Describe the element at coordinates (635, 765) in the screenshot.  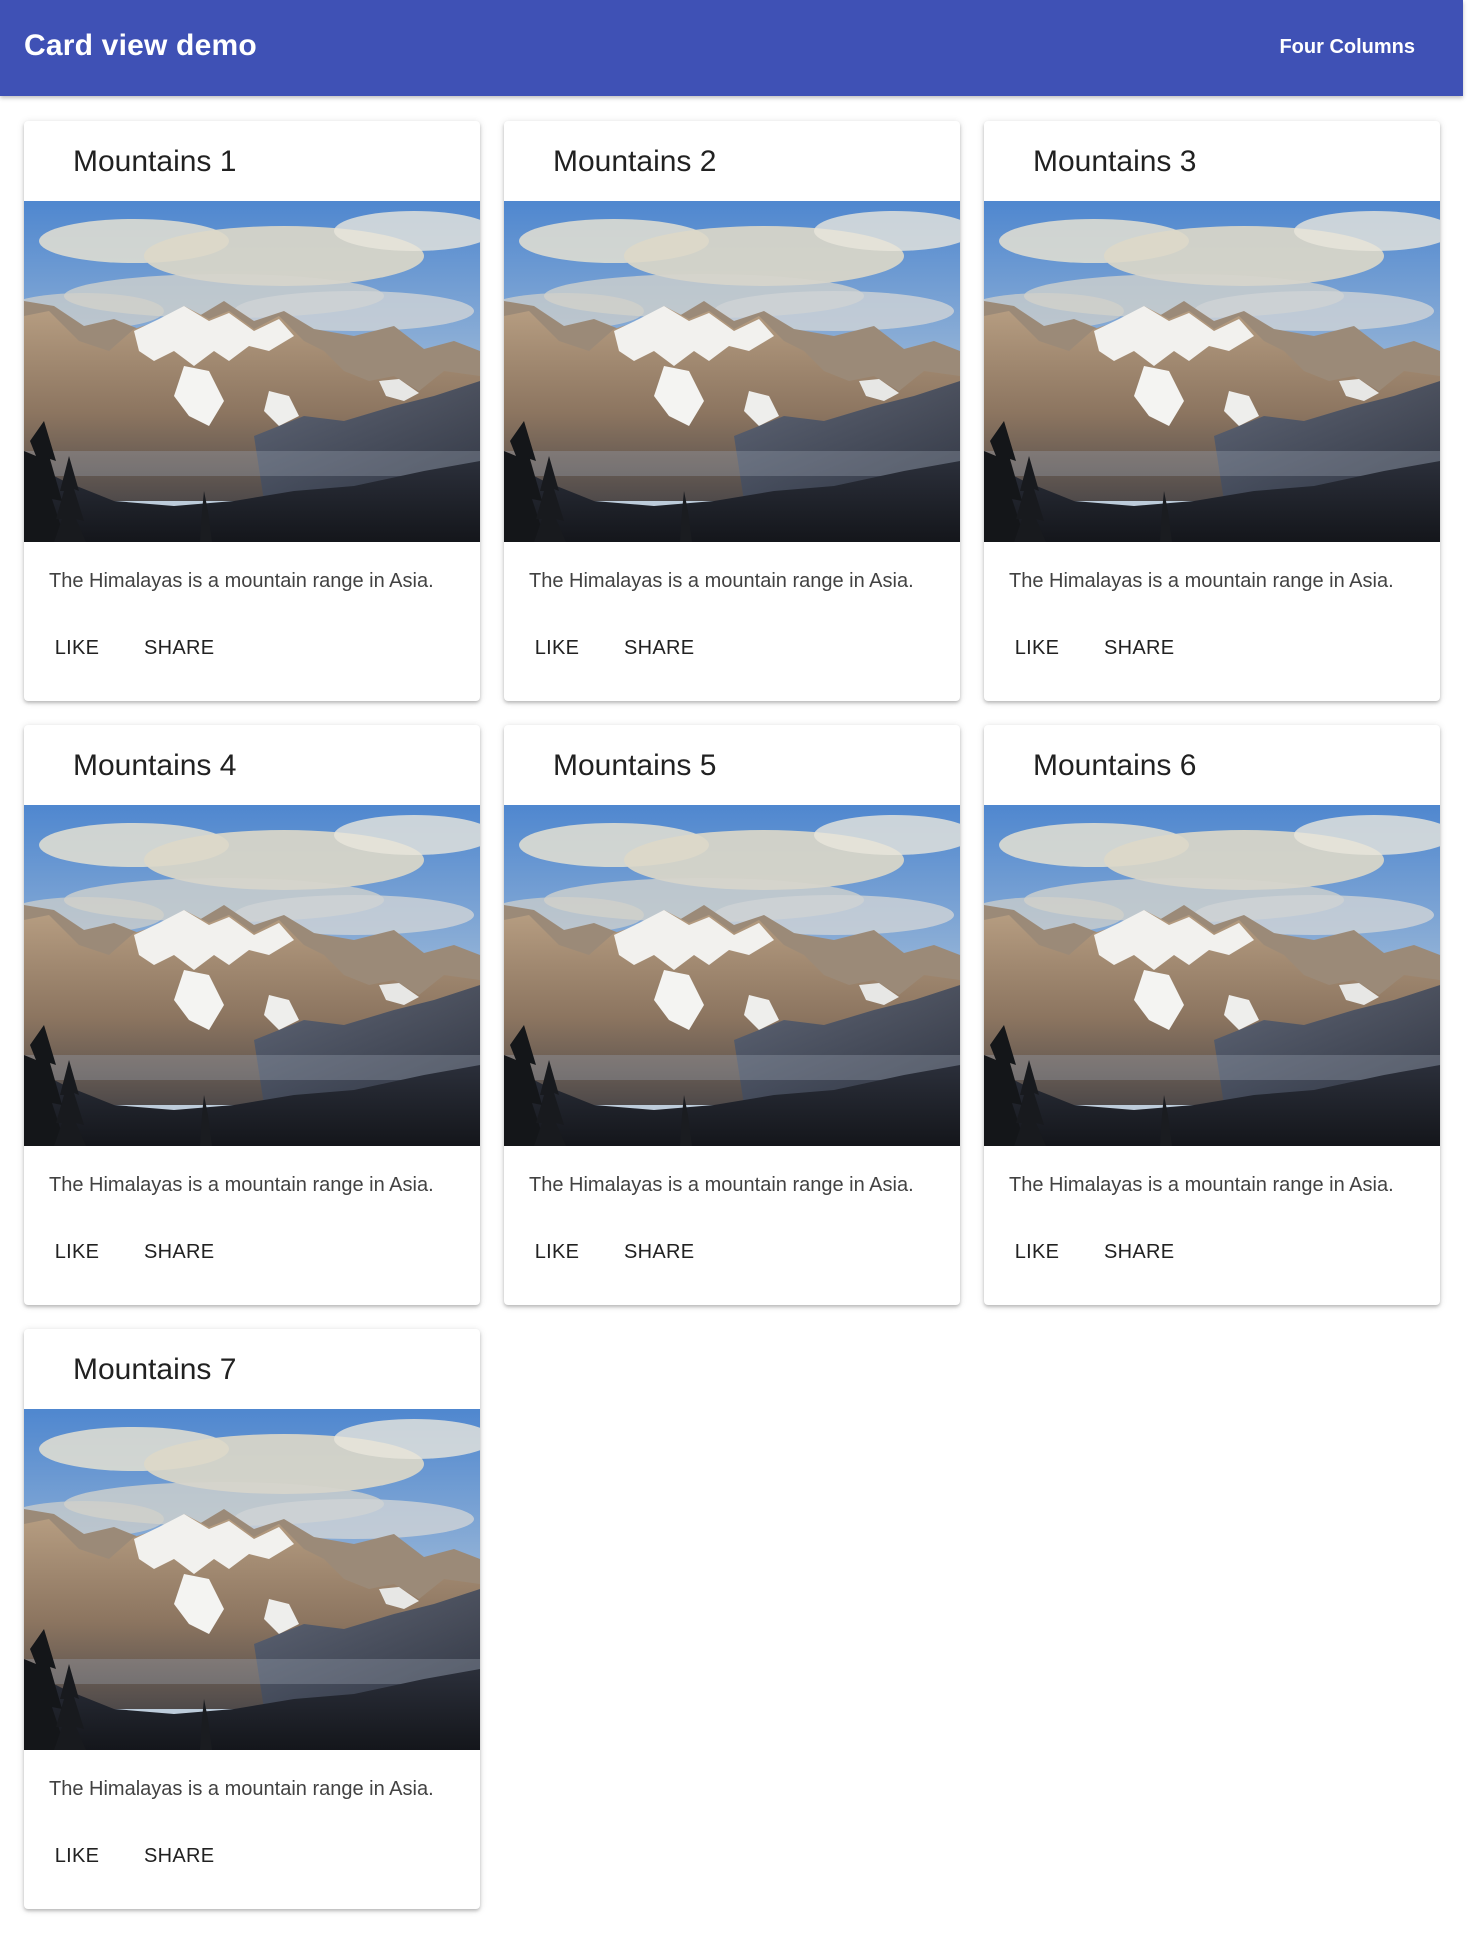
I see `card-title: Mountains 5` at that location.